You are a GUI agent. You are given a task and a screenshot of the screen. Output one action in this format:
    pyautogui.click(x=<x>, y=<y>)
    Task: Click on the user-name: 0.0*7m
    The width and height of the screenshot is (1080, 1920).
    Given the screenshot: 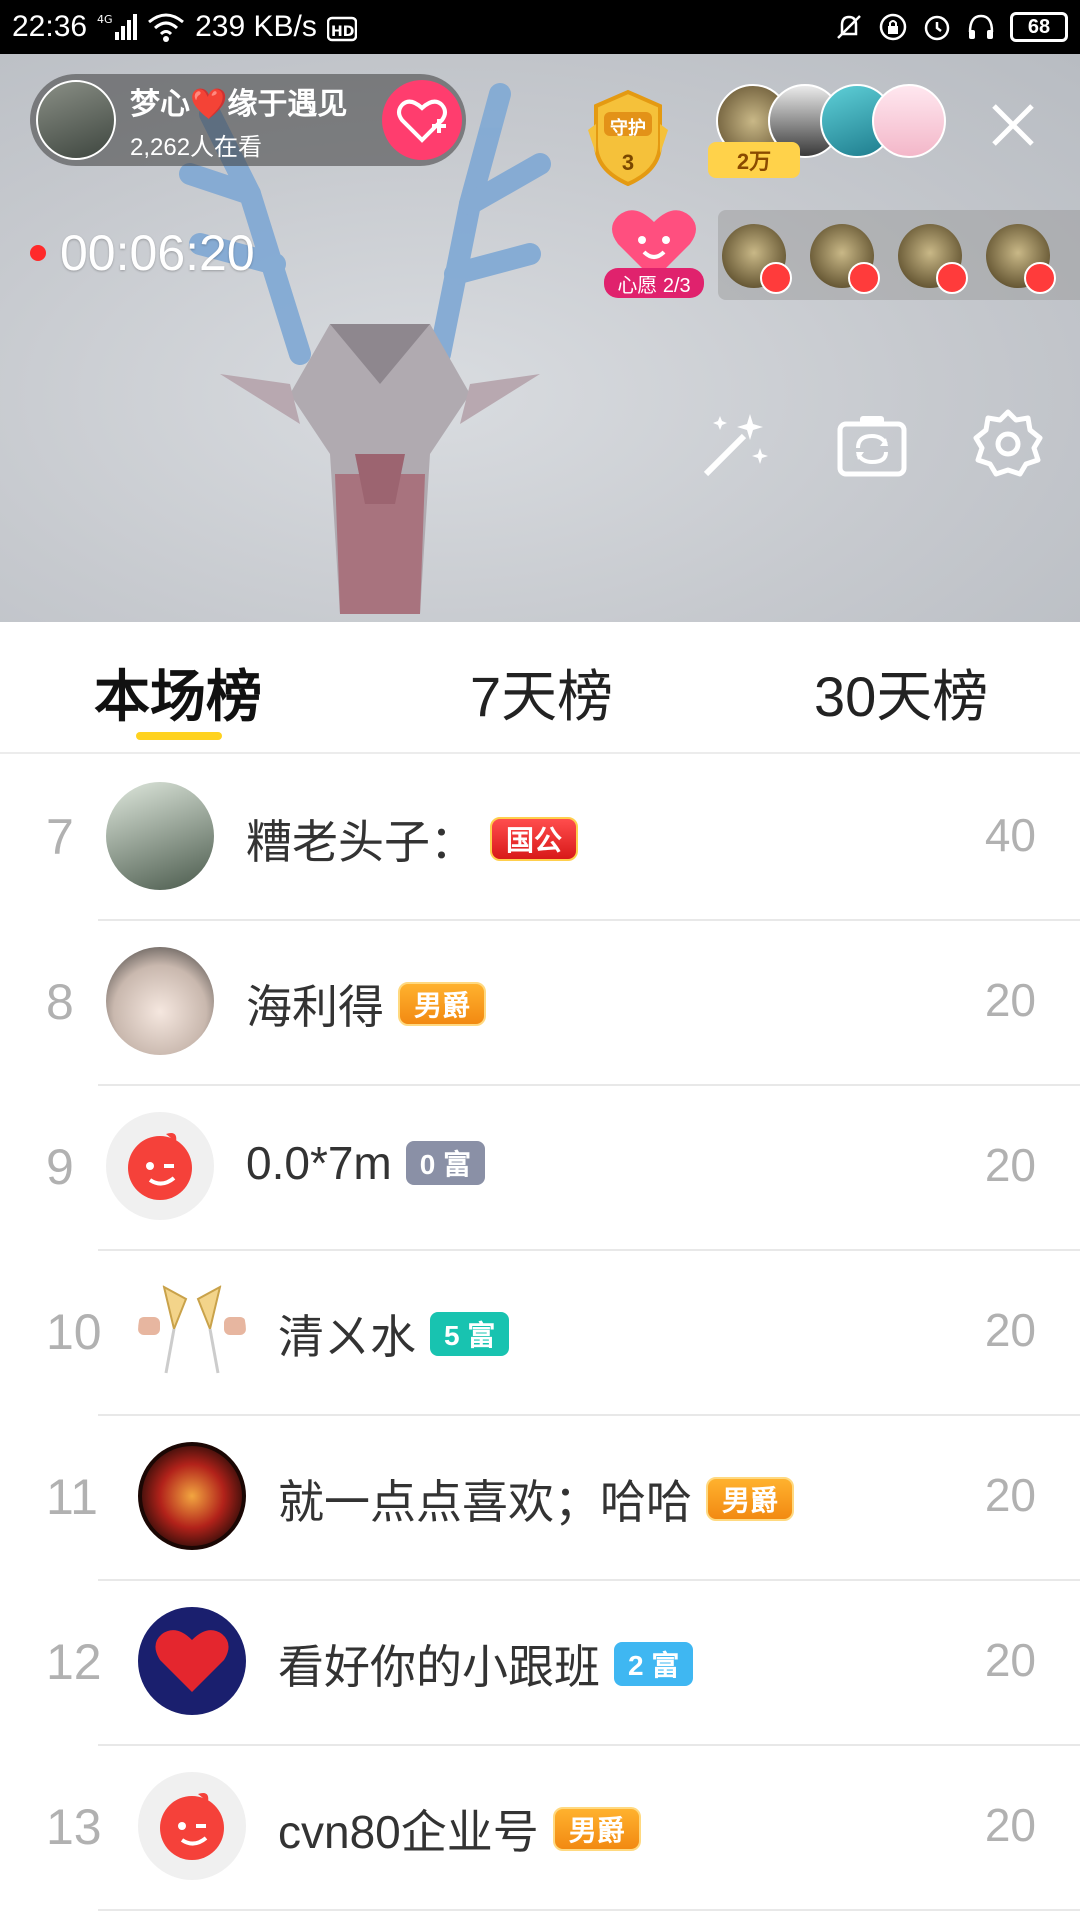 What is the action you would take?
    pyautogui.click(x=319, y=1163)
    